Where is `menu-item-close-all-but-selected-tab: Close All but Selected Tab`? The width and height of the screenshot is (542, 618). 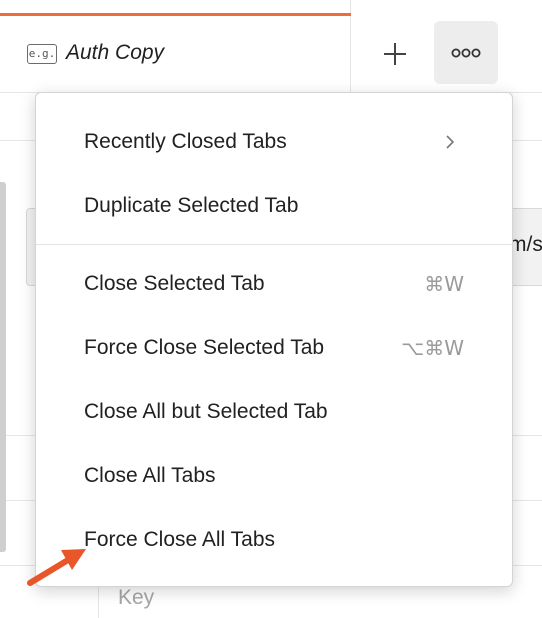
menu-item-close-all-but-selected-tab: Close All but Selected Tab is located at coordinates (274, 412).